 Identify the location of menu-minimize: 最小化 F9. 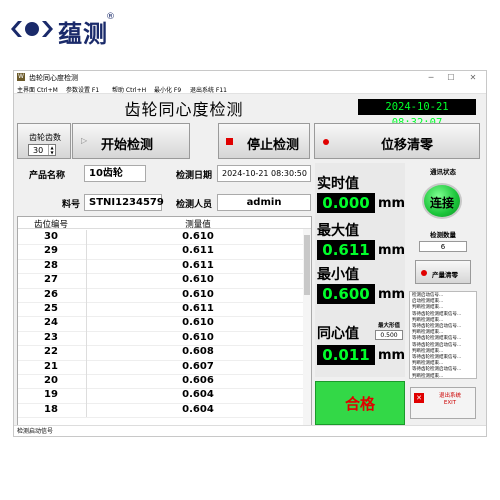
(167, 89).